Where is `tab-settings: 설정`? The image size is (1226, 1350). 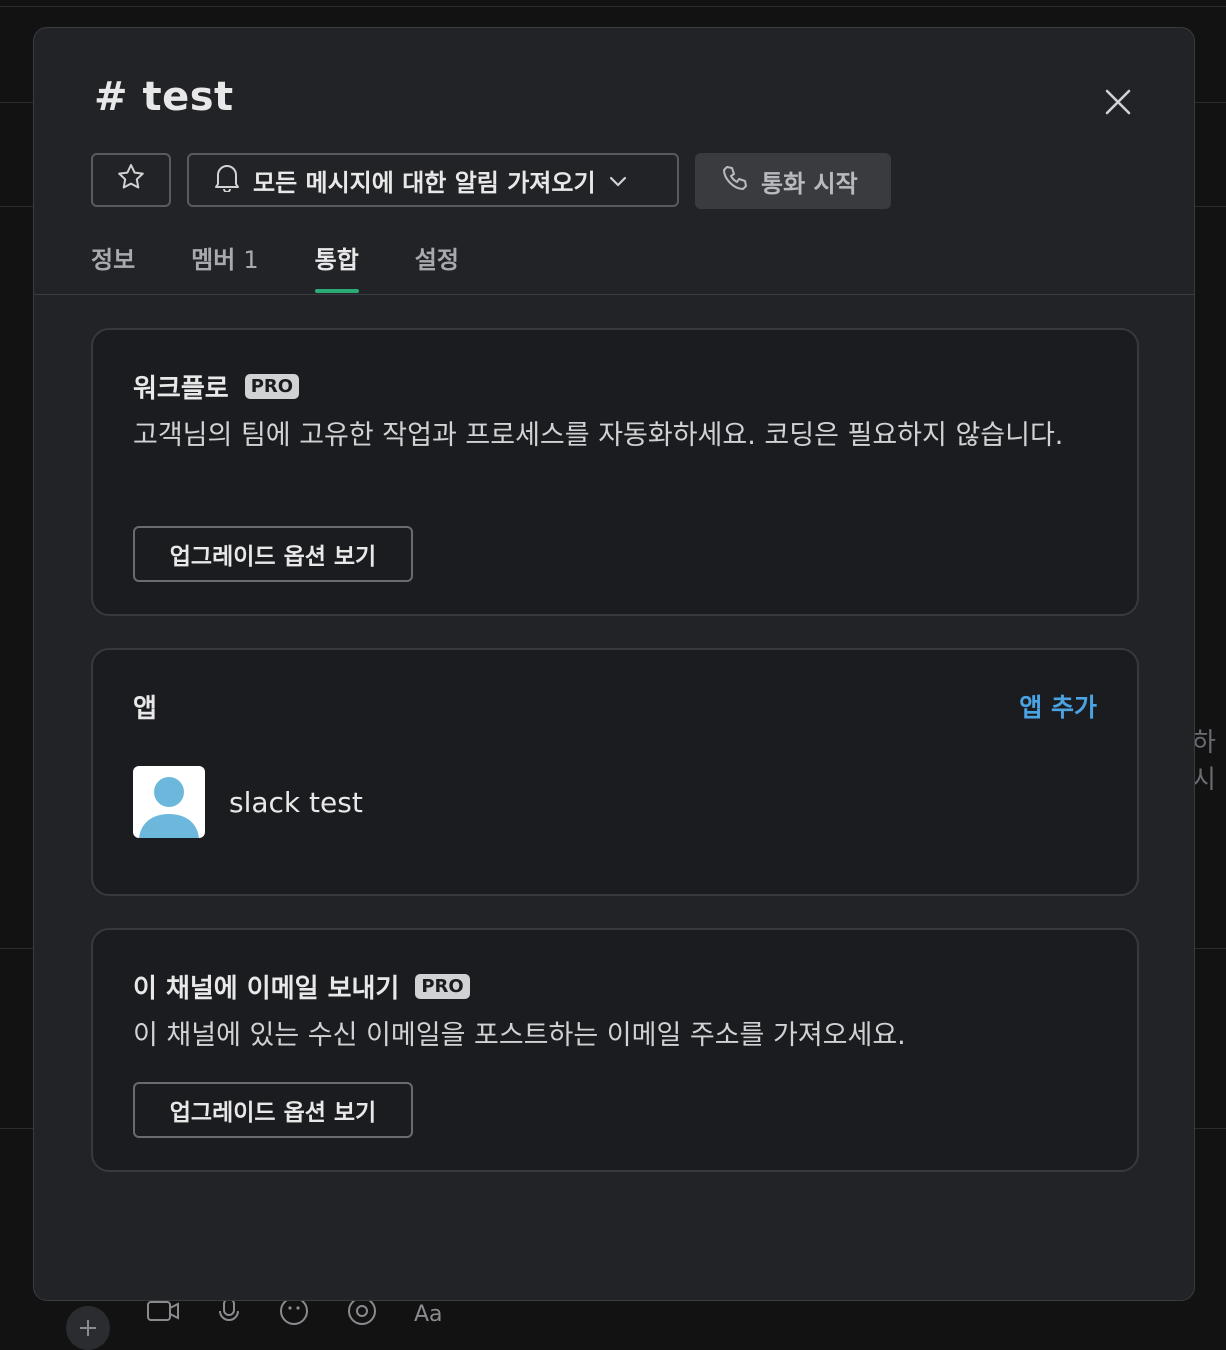
tab-settings: 설정 is located at coordinates (437, 266).